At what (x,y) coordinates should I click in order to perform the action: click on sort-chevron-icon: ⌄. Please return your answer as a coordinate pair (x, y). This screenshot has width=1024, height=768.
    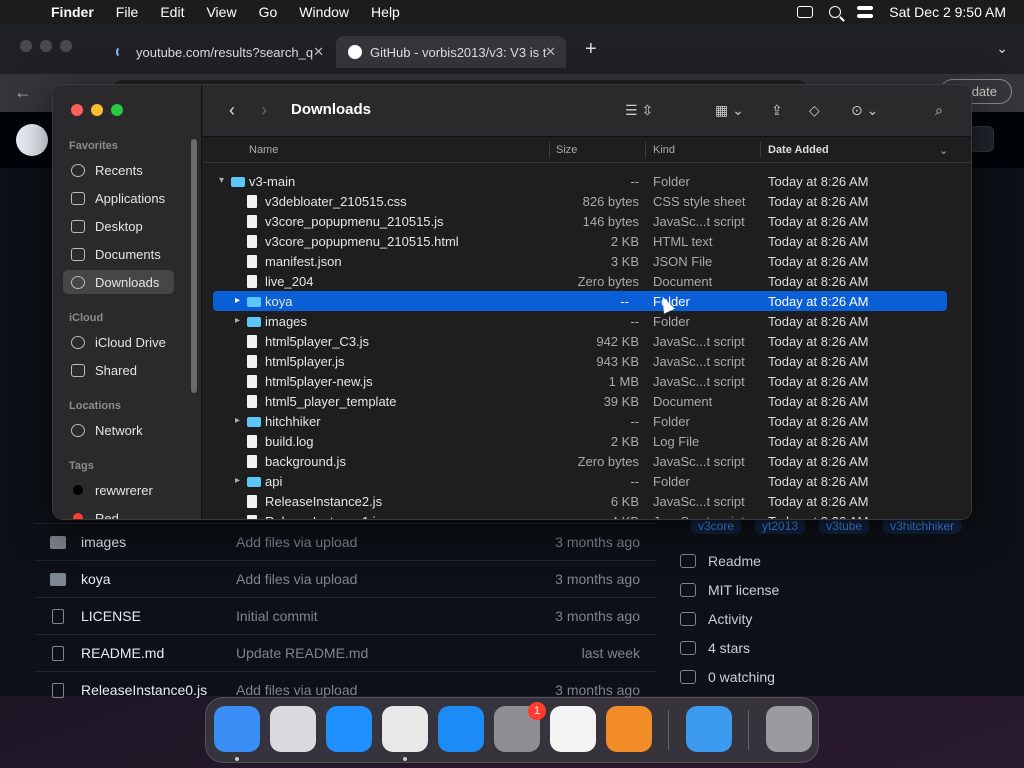
    Looking at the image, I should click on (943, 150).